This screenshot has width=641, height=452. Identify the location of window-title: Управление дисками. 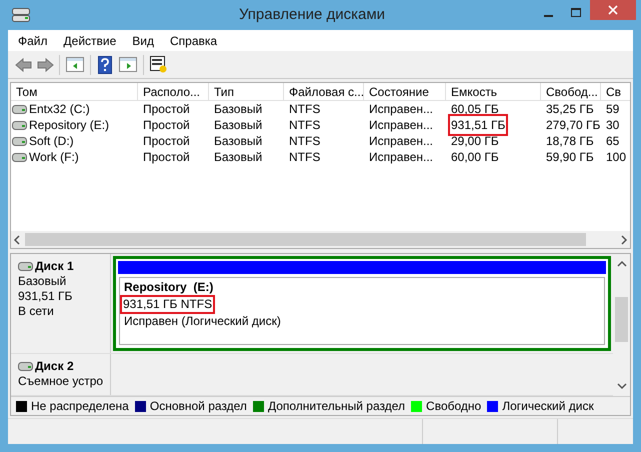
(312, 14).